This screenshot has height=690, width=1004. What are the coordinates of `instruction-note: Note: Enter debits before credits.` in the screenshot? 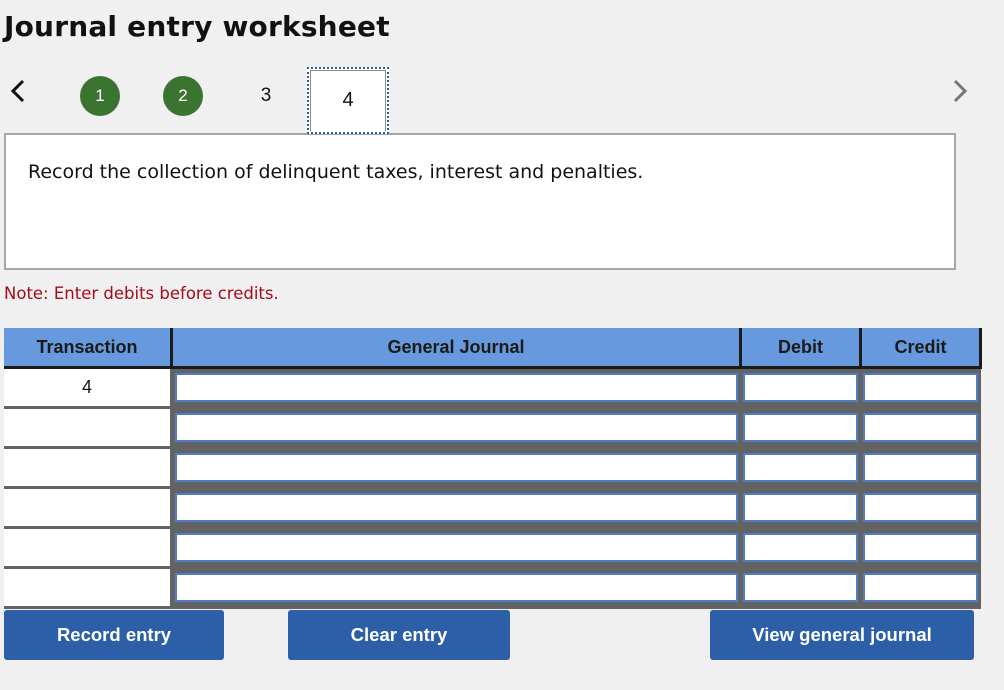 It's located at (141, 293).